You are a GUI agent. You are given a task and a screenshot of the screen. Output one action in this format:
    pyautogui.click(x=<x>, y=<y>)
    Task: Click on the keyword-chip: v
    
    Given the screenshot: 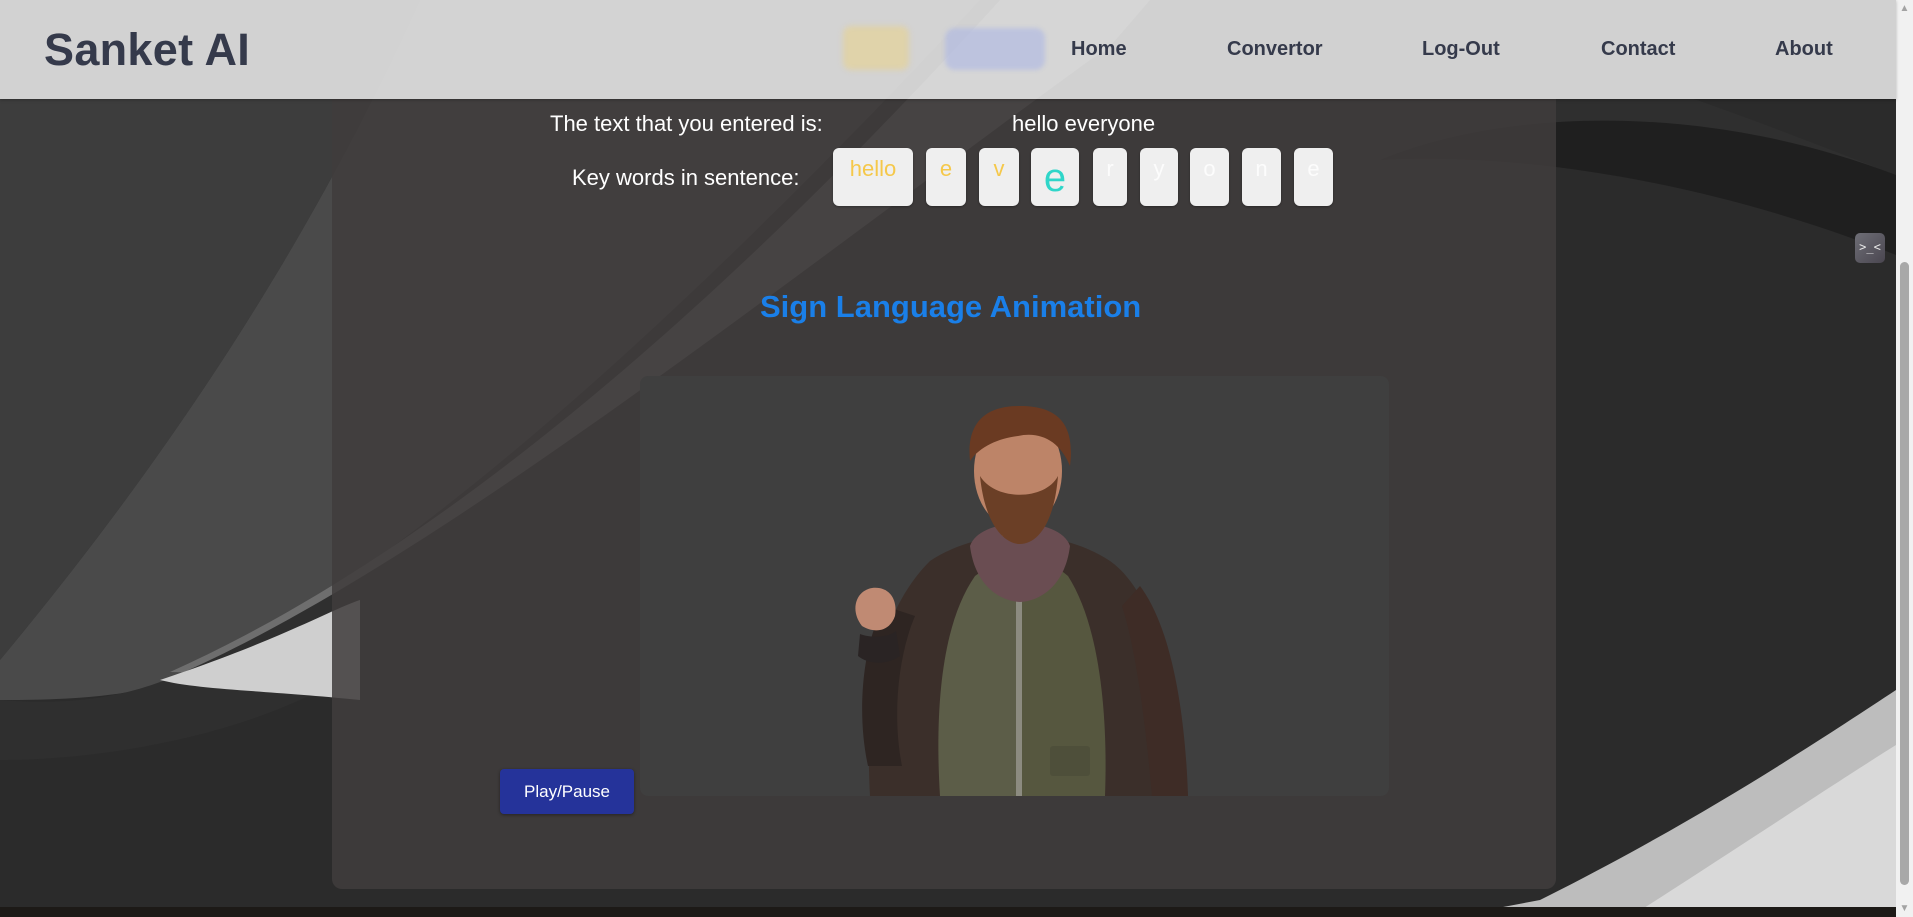 What is the action you would take?
    pyautogui.click(x=999, y=177)
    